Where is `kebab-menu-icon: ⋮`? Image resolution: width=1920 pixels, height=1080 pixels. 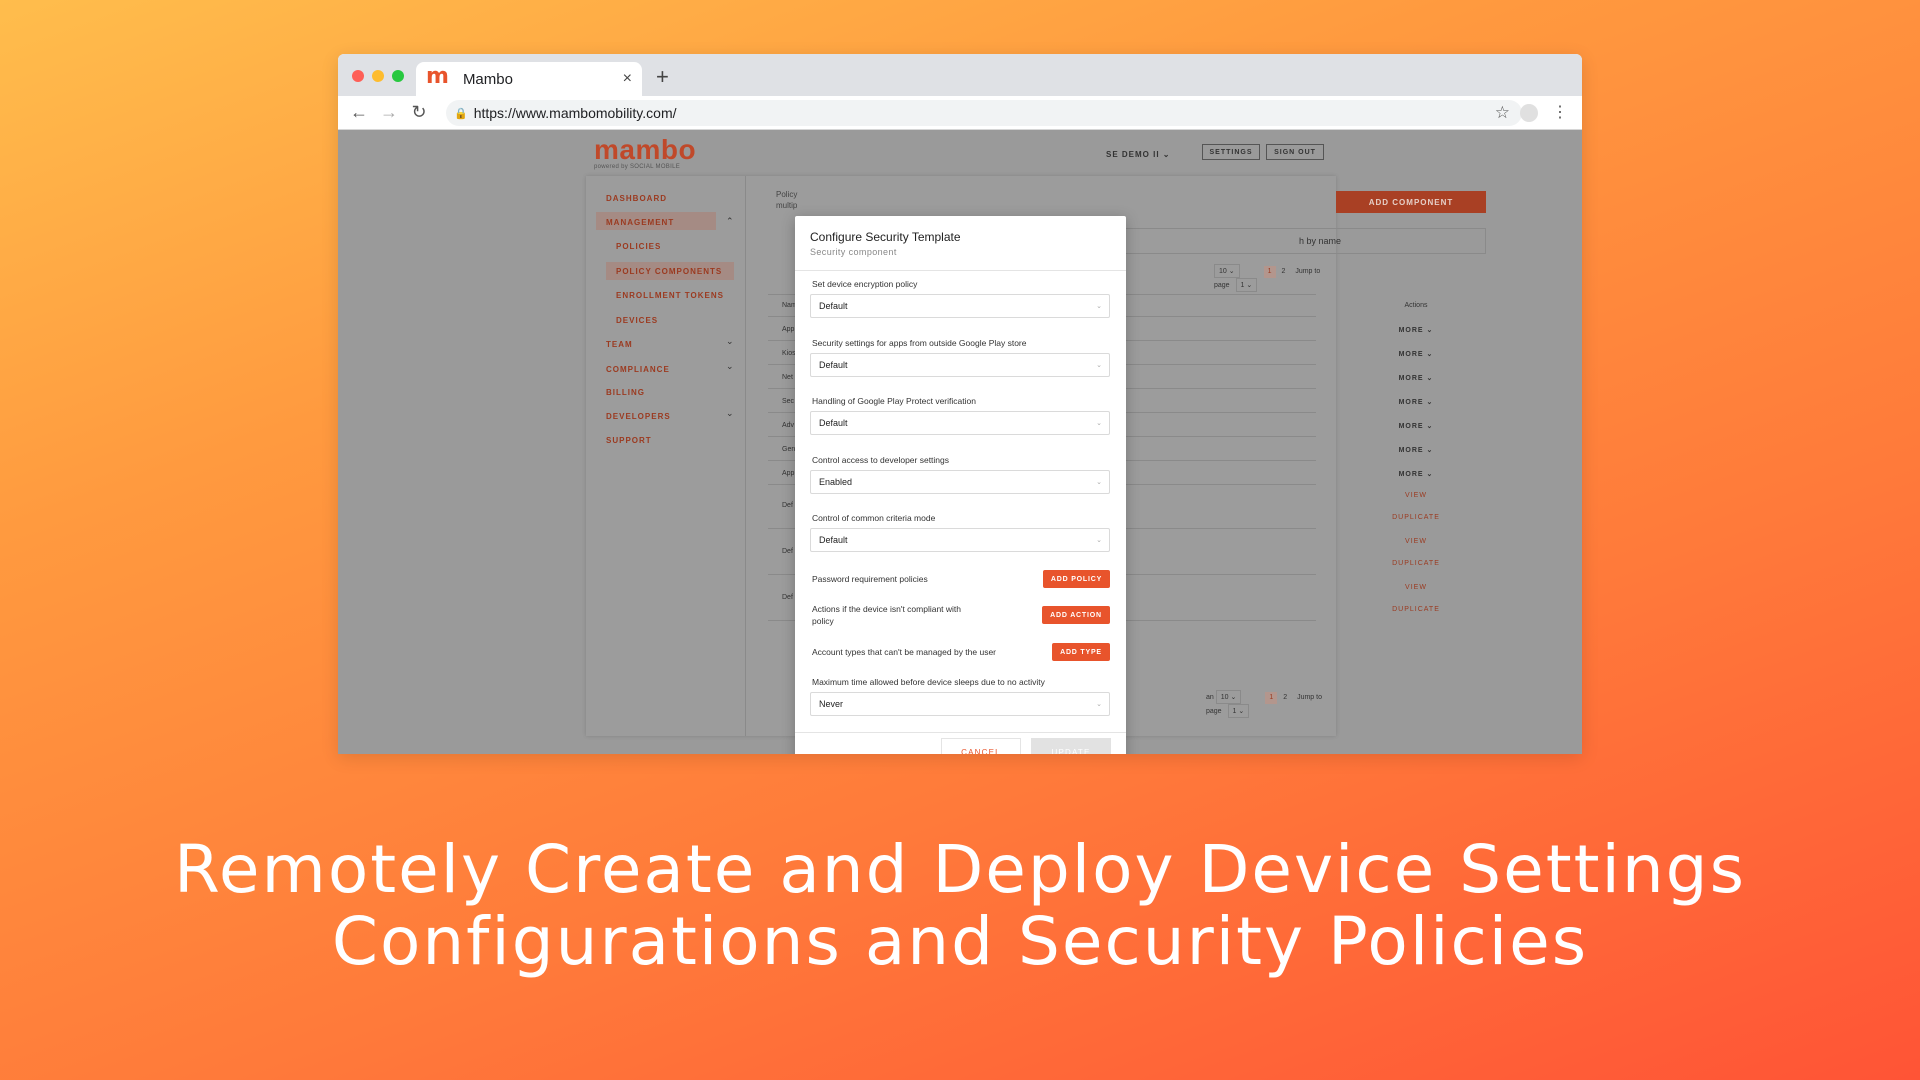
kebab-menu-icon: ⋮ is located at coordinates (1560, 112).